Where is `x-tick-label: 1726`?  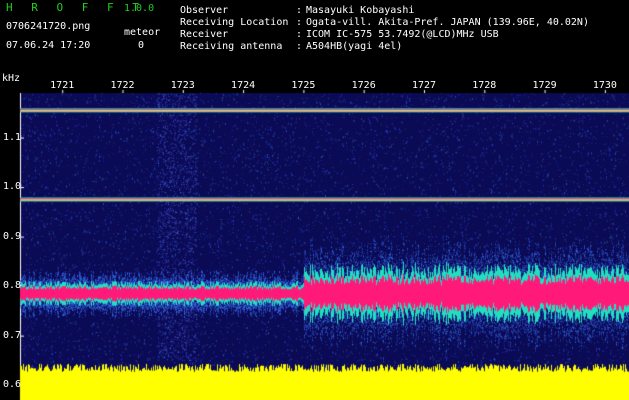 x-tick-label: 1726 is located at coordinates (363, 85).